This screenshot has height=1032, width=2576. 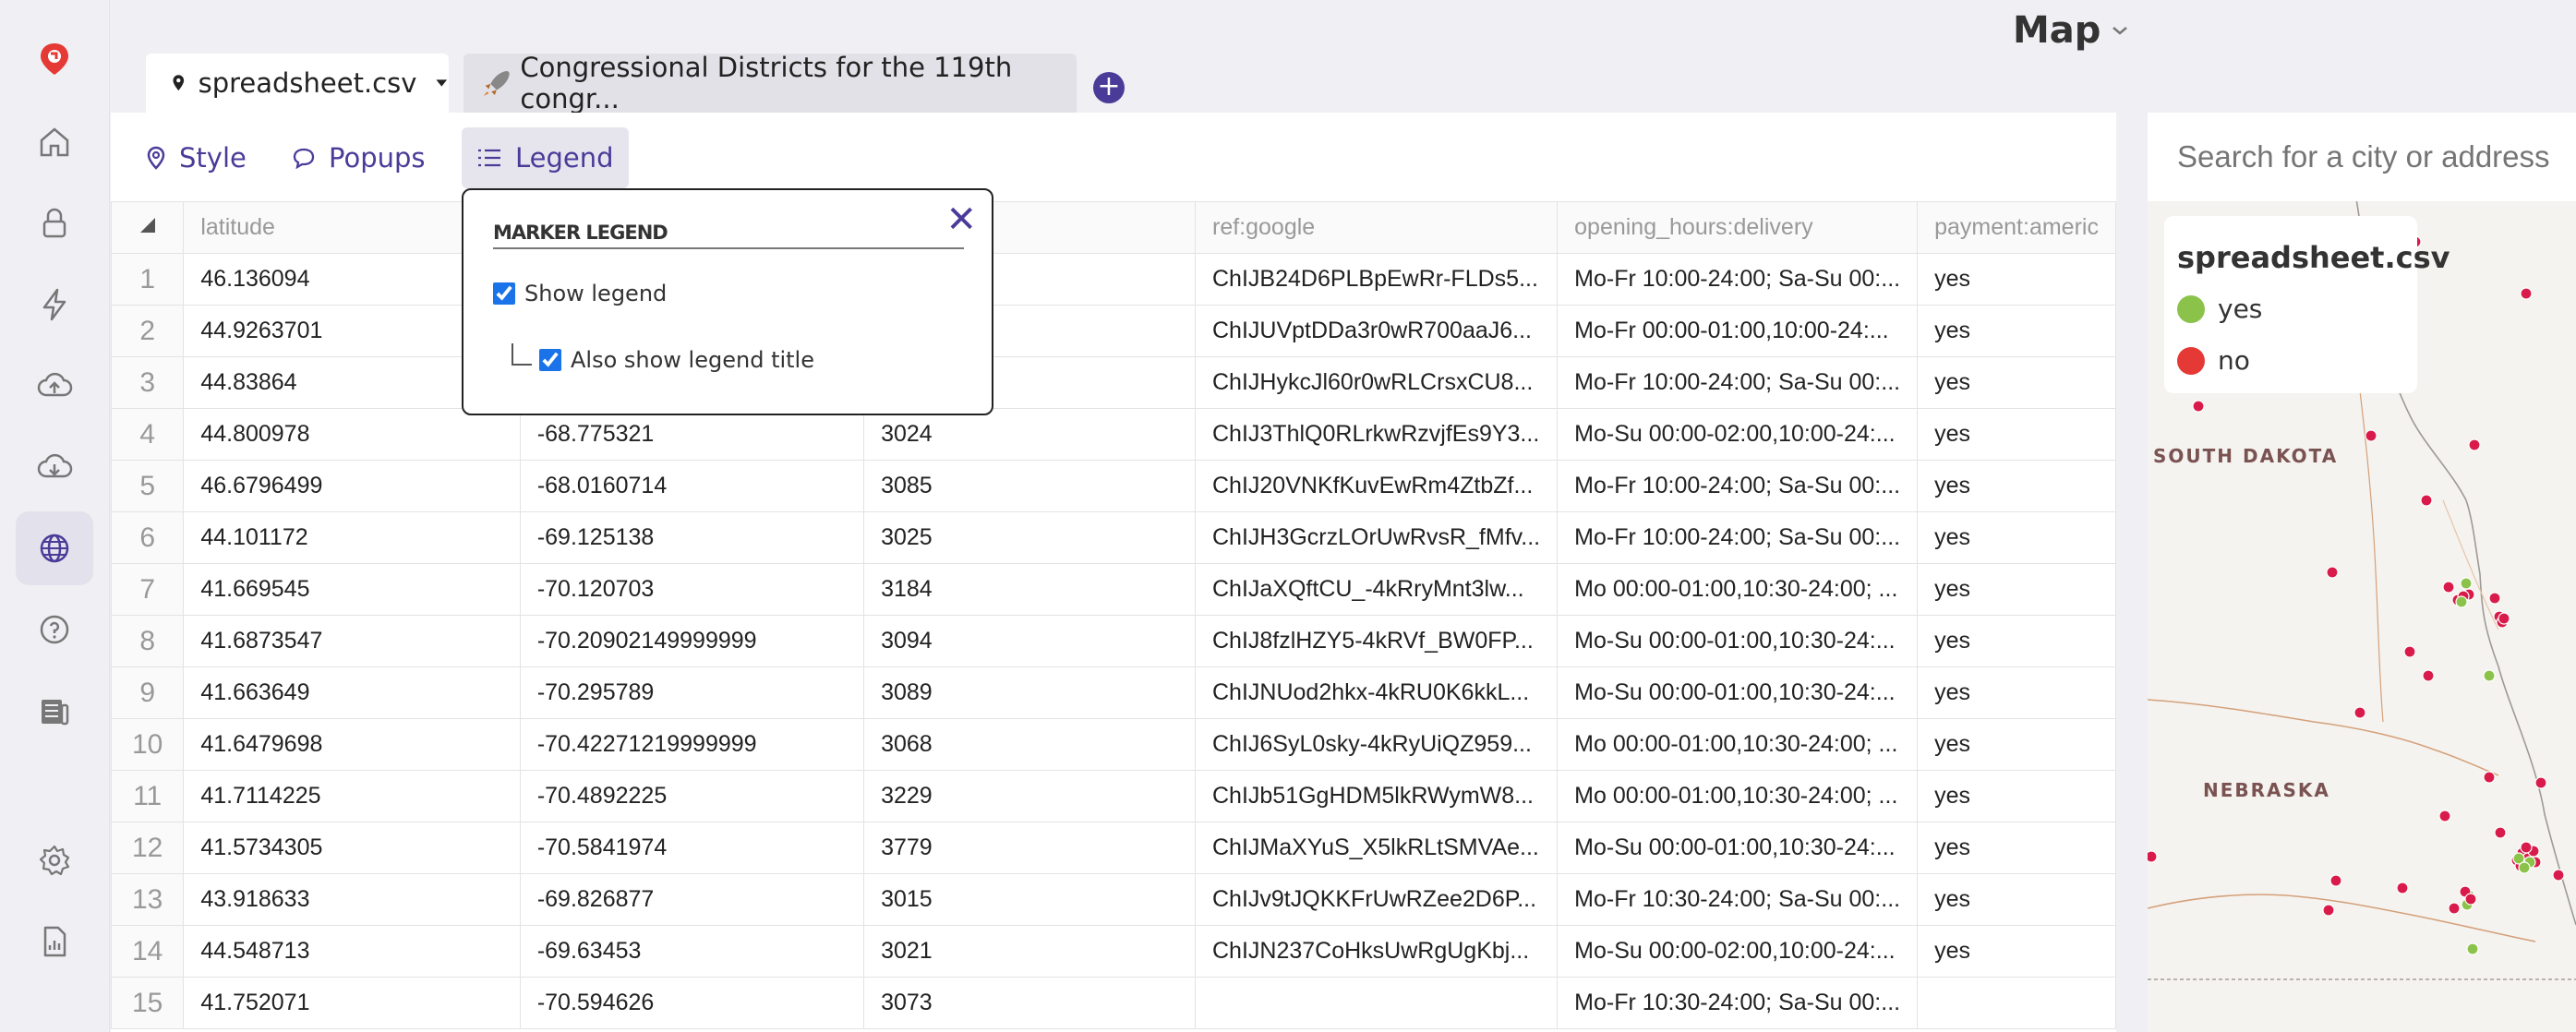 I want to click on row-number: 13, so click(x=147, y=899).